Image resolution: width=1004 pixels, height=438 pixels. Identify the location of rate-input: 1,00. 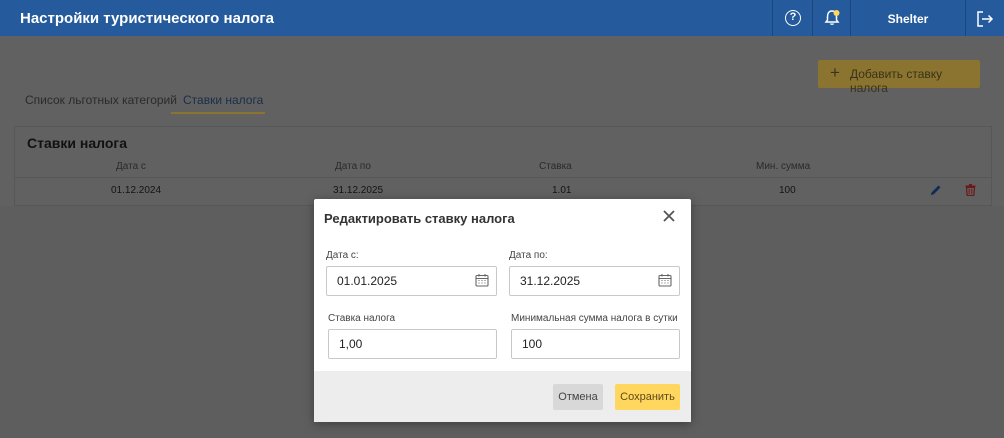
(412, 344).